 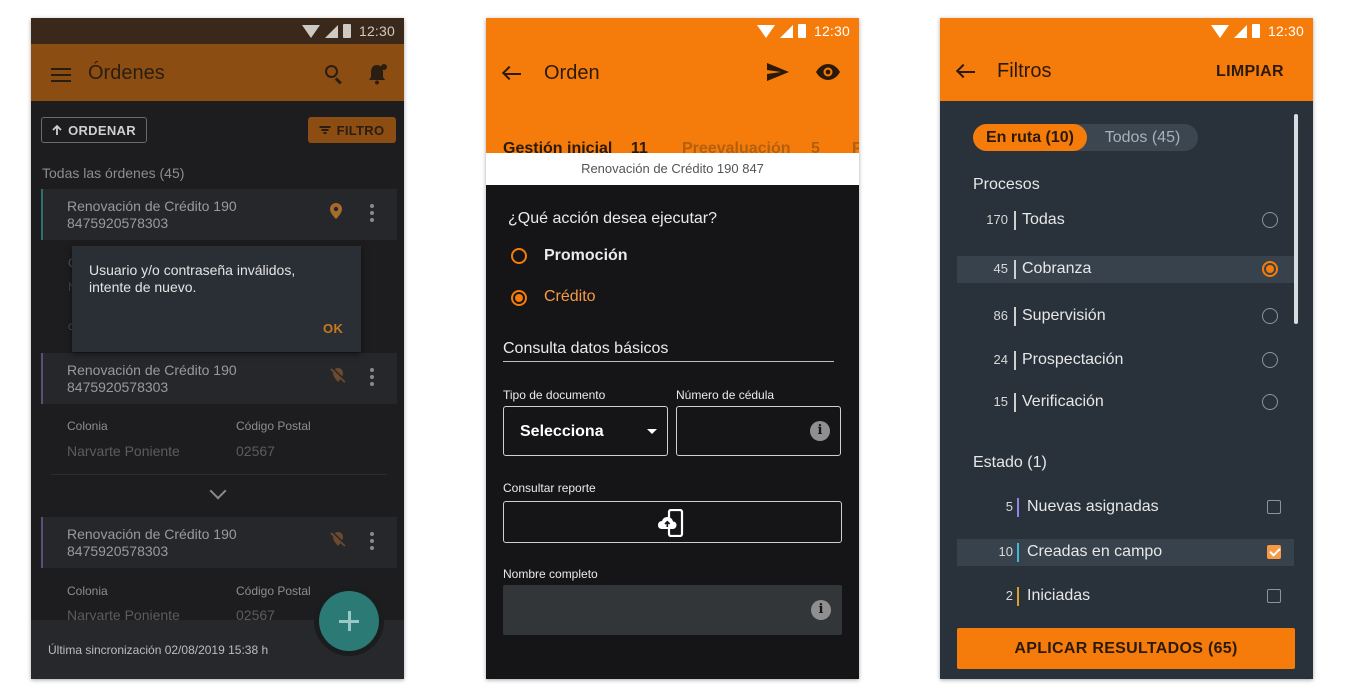 I want to click on scrollbar, so click(x=1296, y=219).